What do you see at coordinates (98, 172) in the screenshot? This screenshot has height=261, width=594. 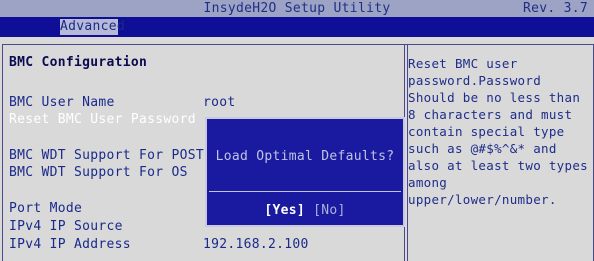 I see `setting-bmc-wdt-os: BMC WDT Support For OS` at bounding box center [98, 172].